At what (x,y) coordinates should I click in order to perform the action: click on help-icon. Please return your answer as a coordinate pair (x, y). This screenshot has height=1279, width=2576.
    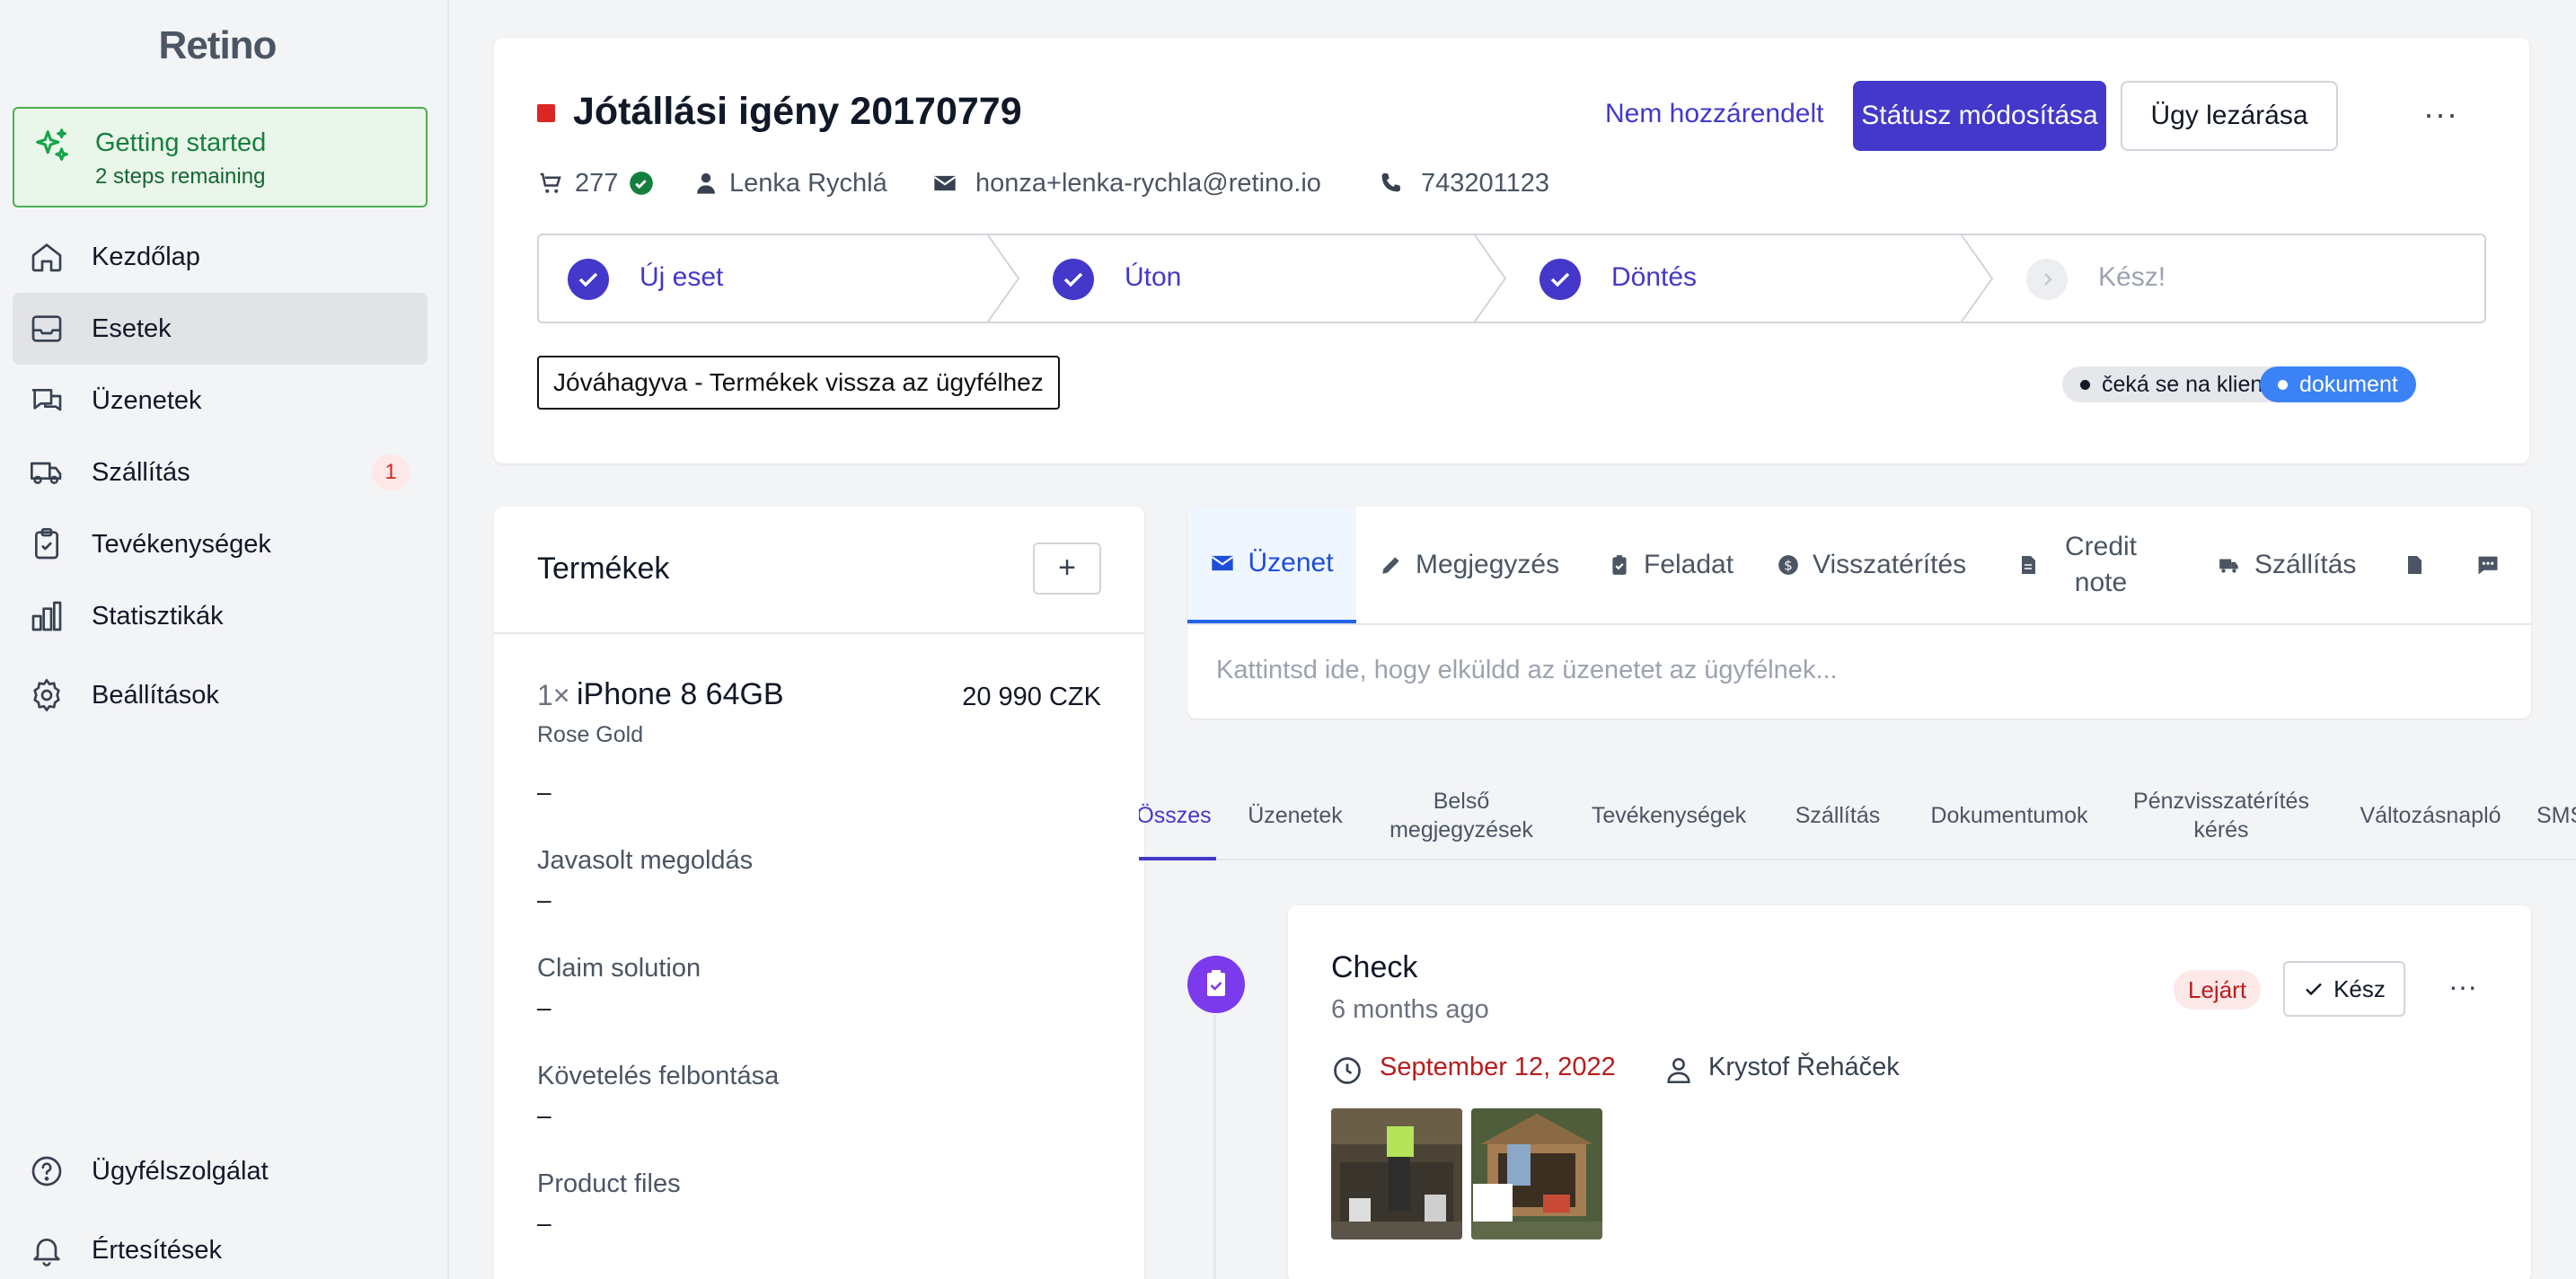
    Looking at the image, I should click on (46, 1171).